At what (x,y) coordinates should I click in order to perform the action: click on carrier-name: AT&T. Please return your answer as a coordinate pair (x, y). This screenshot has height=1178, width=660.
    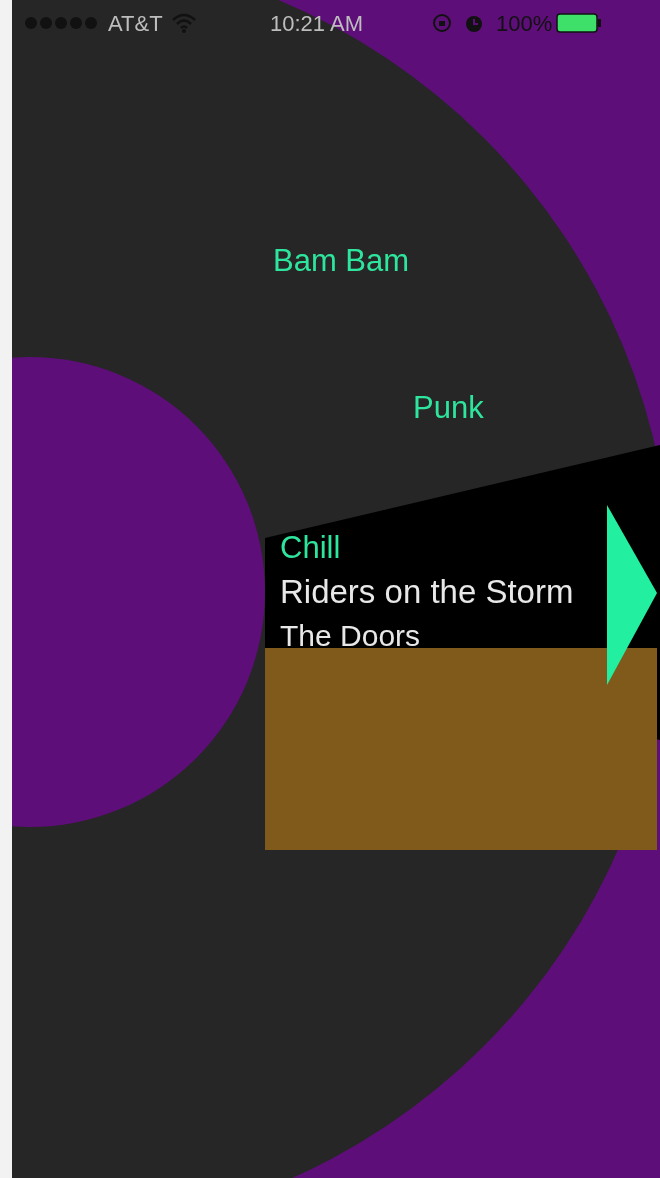
    Looking at the image, I should click on (135, 23).